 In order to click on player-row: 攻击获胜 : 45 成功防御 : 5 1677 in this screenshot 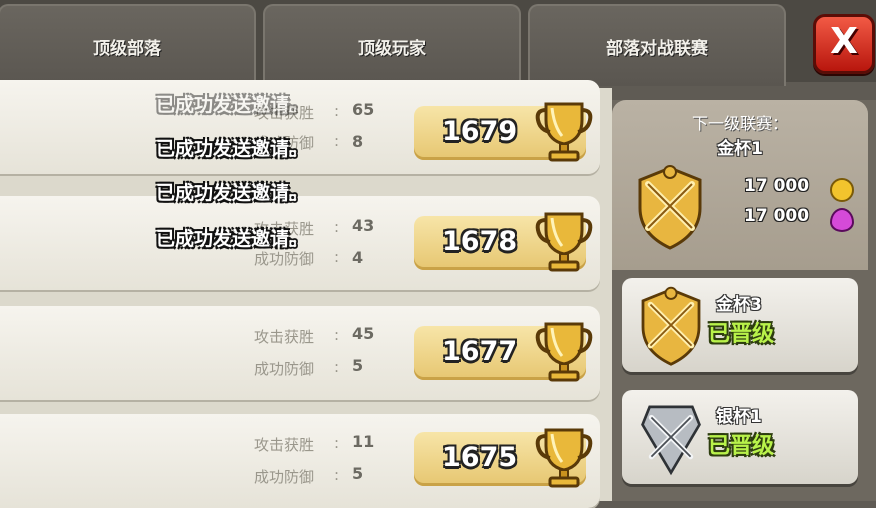, I will do `click(300, 353)`.